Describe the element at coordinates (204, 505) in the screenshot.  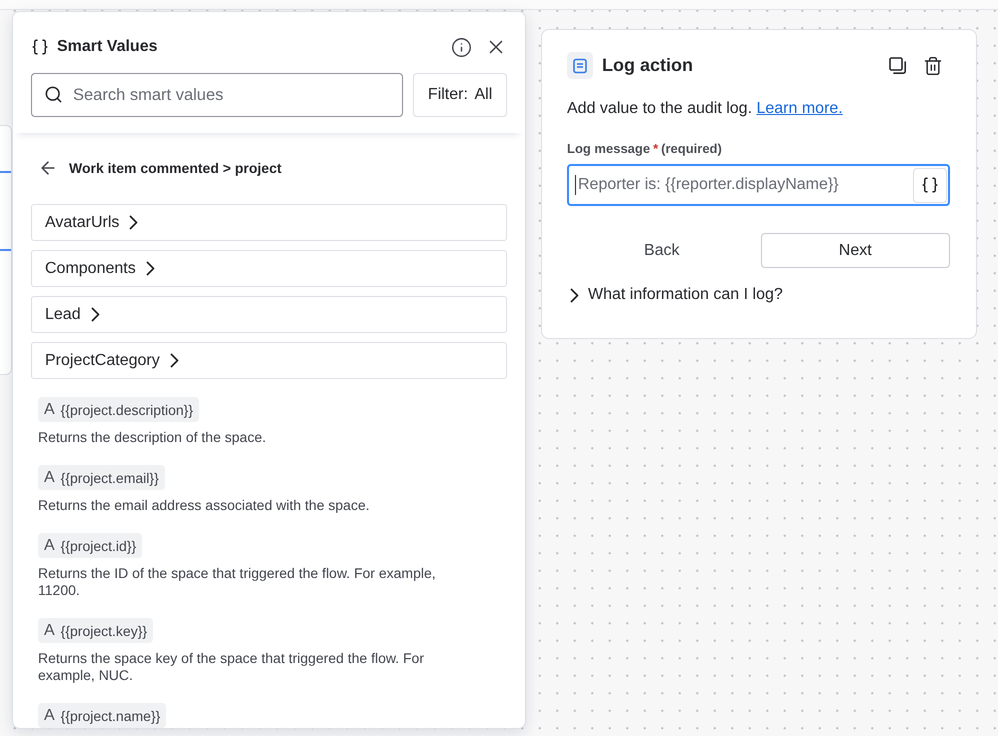
I see `value-description: Returns the email address associated with the space.` at that location.